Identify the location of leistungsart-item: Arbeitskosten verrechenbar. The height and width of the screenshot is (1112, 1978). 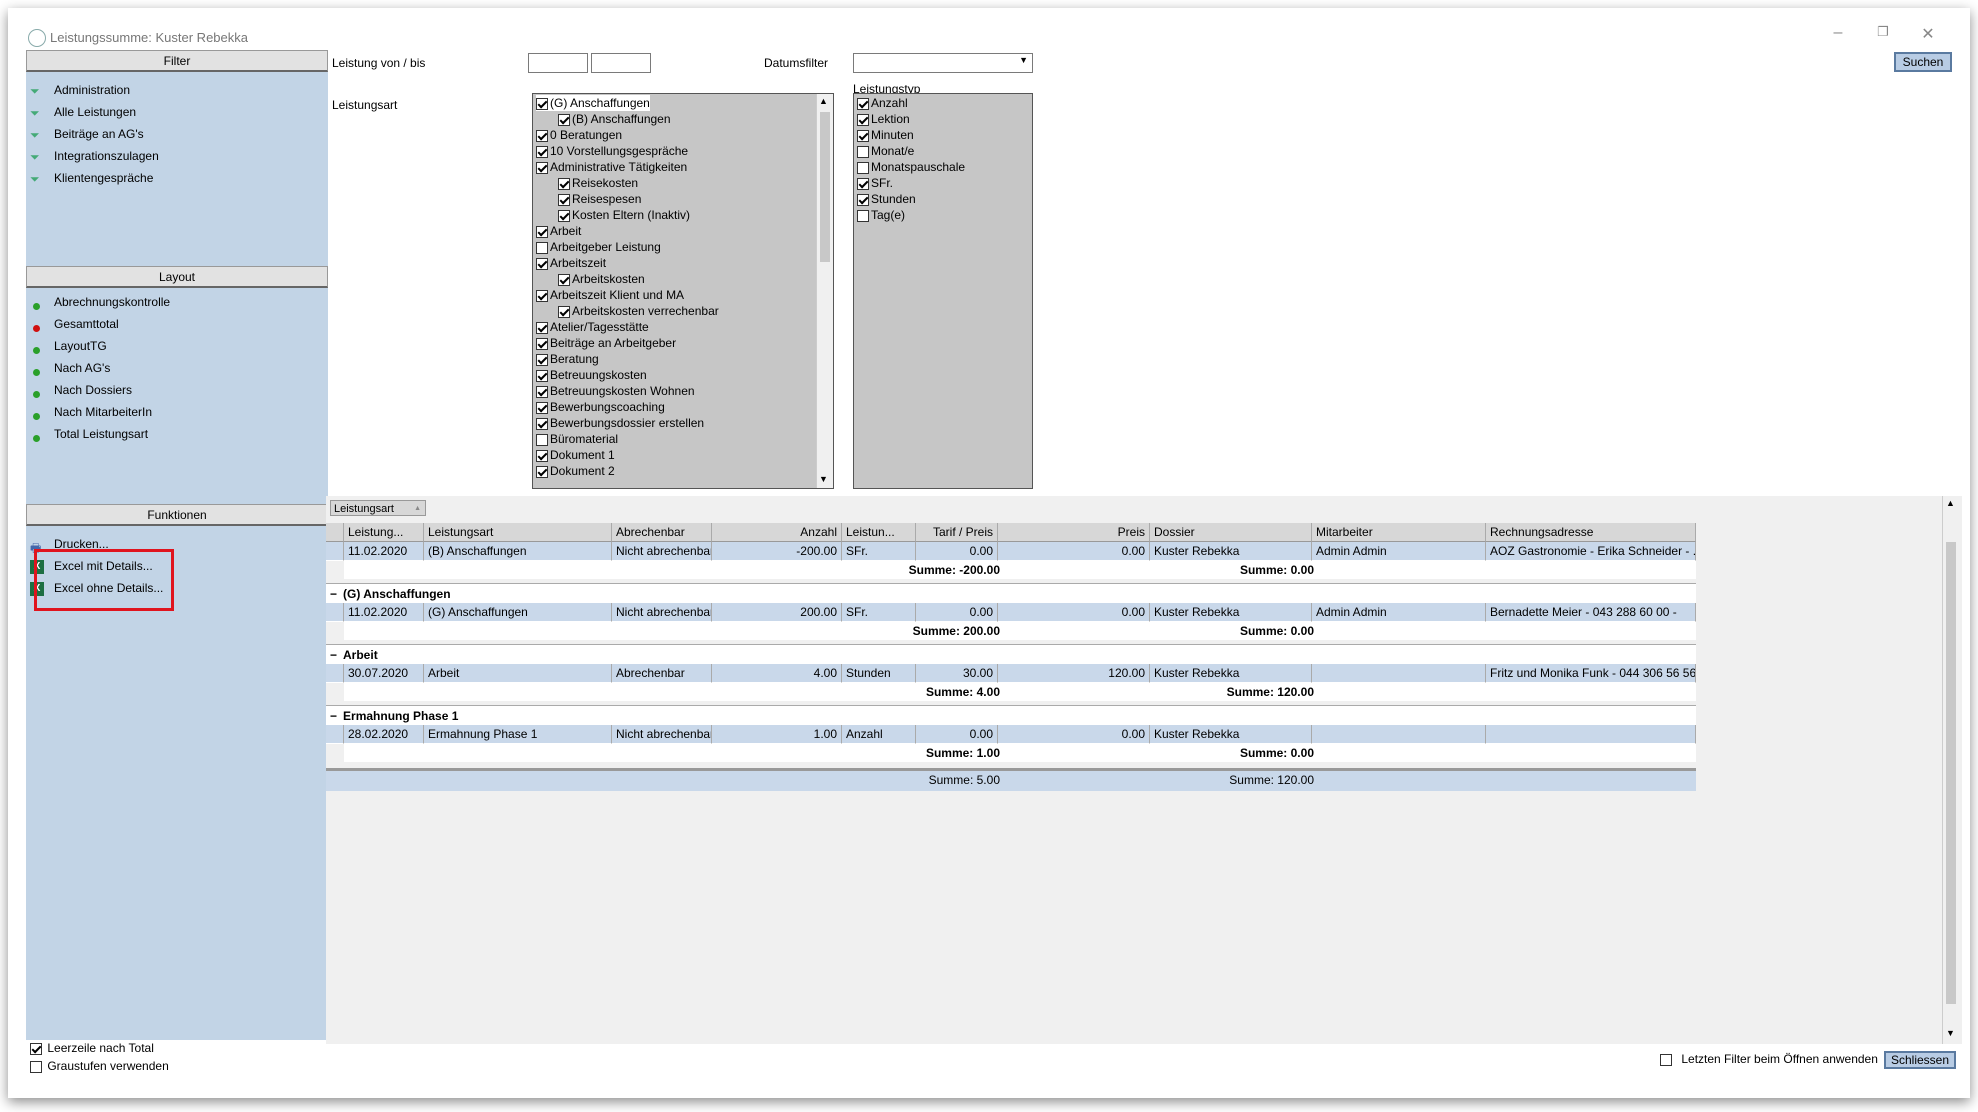
(638, 311).